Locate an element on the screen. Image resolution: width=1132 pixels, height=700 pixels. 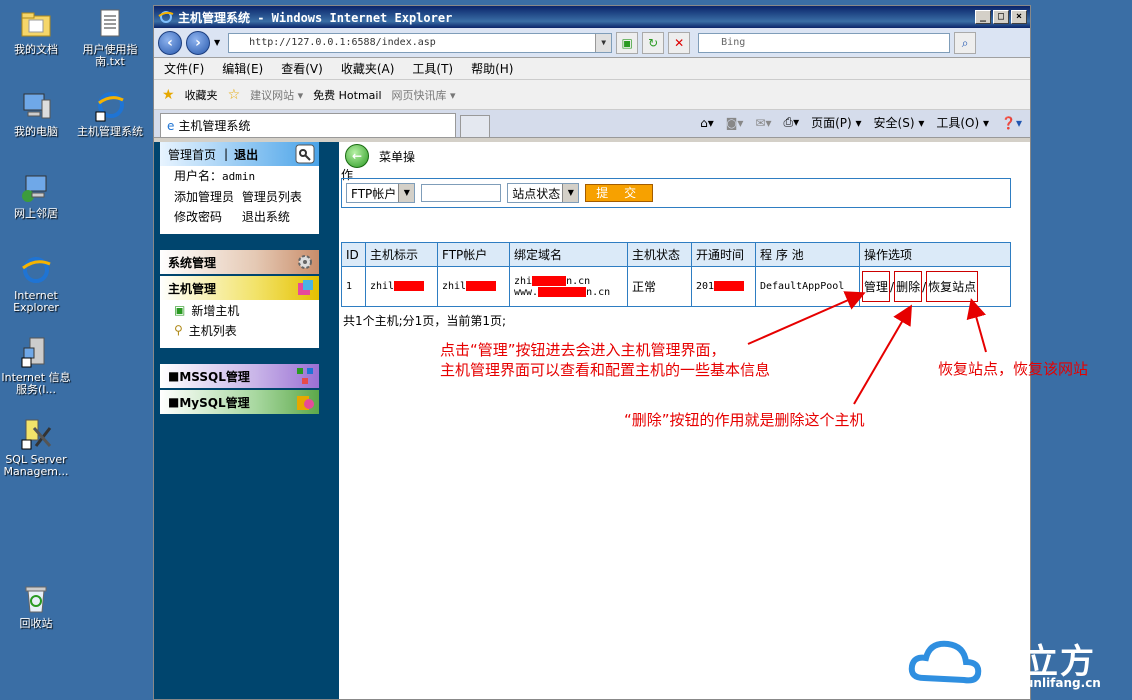
back-button: ‹ is located at coordinates (170, 42).